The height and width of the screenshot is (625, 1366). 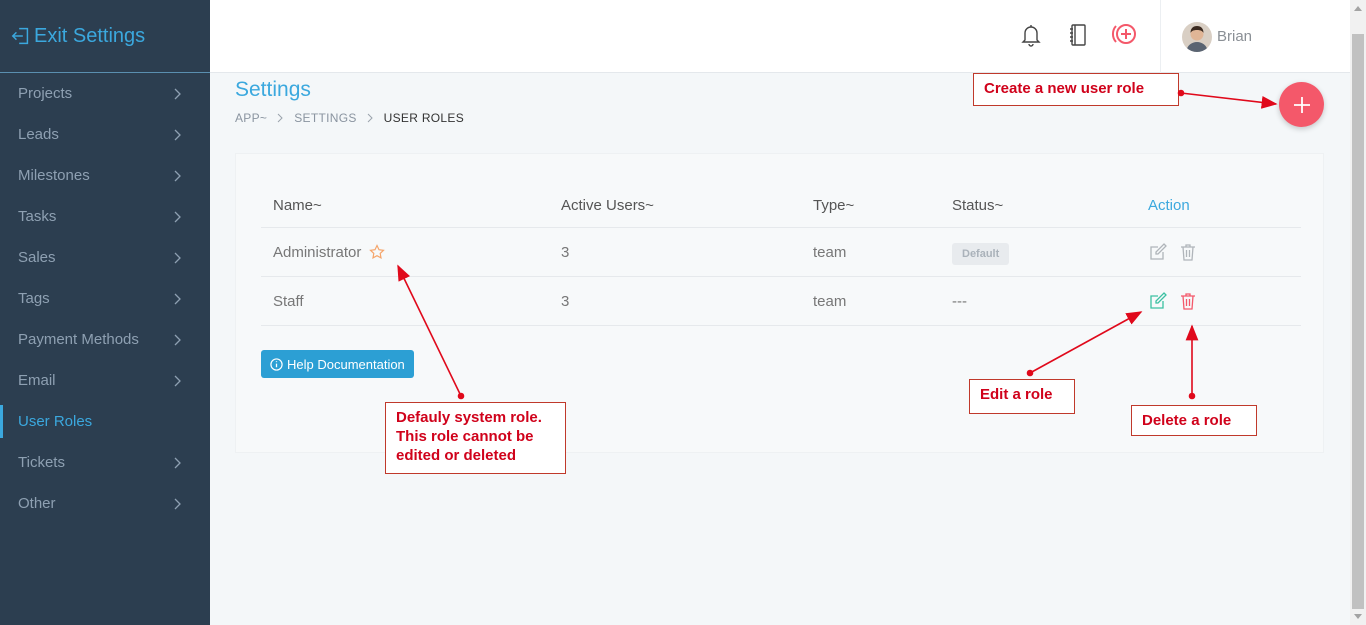 I want to click on table-row: Staff 3 team ---, so click(x=781, y=301).